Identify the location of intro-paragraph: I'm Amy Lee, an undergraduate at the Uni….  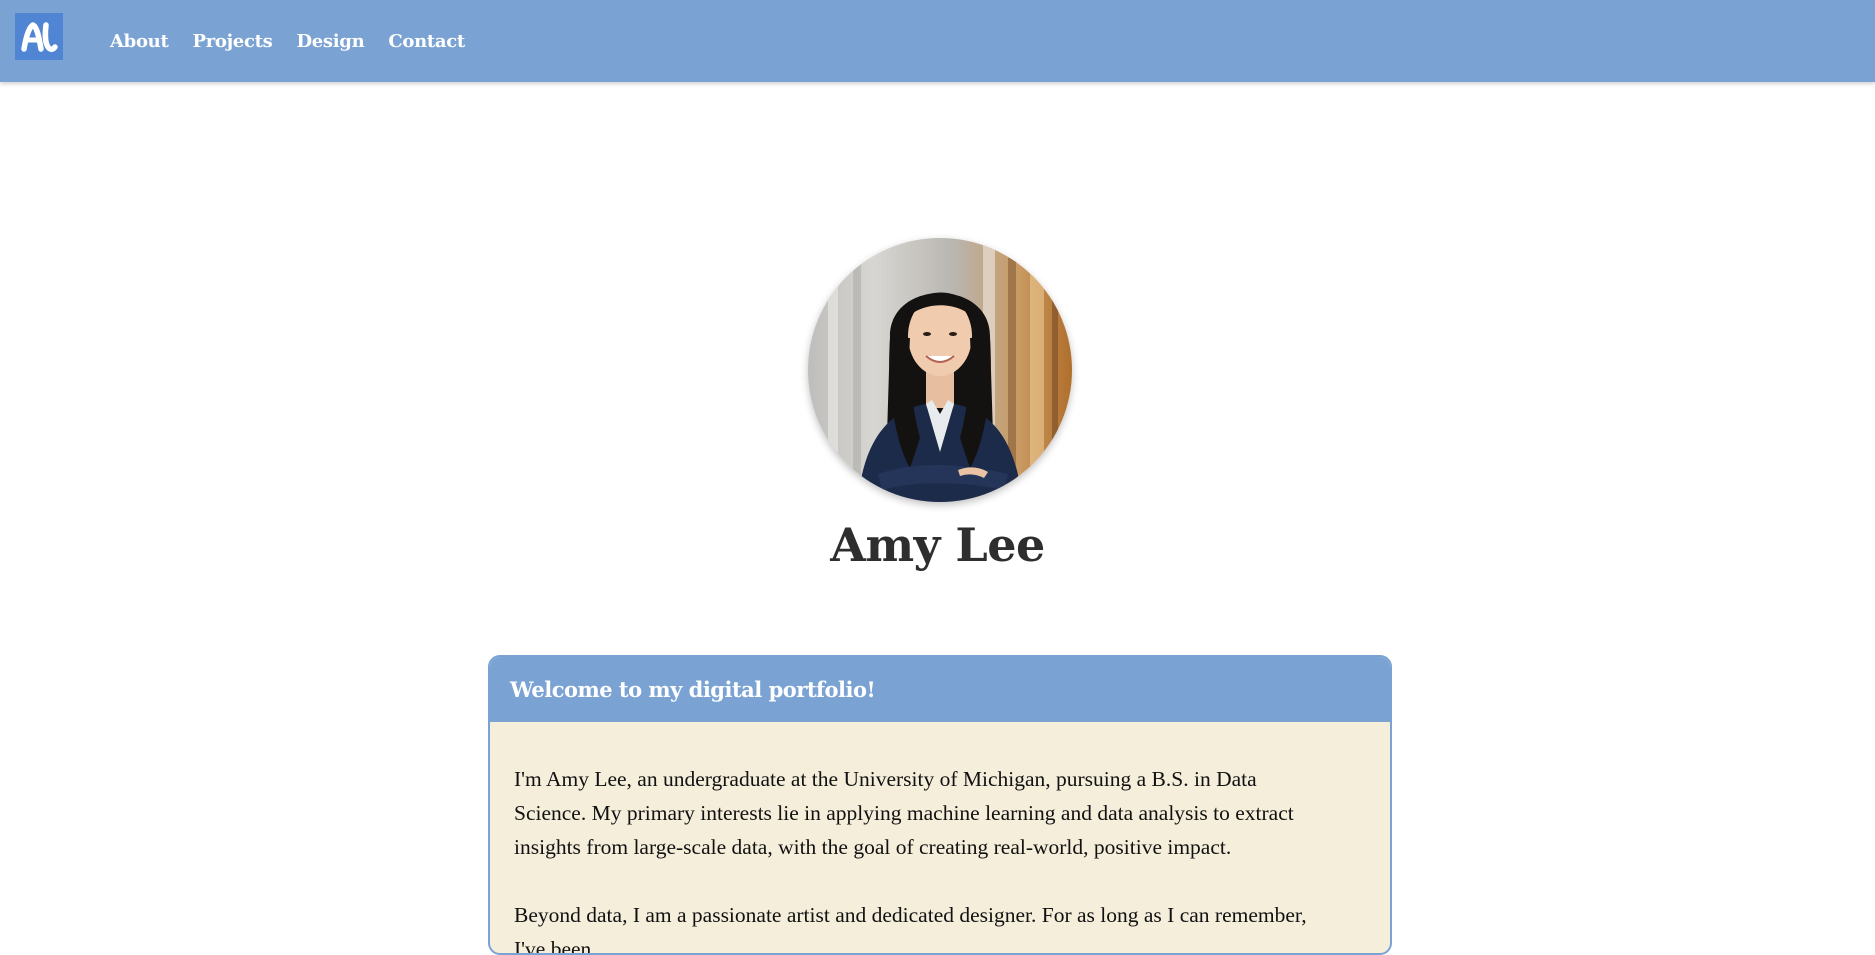
(904, 813).